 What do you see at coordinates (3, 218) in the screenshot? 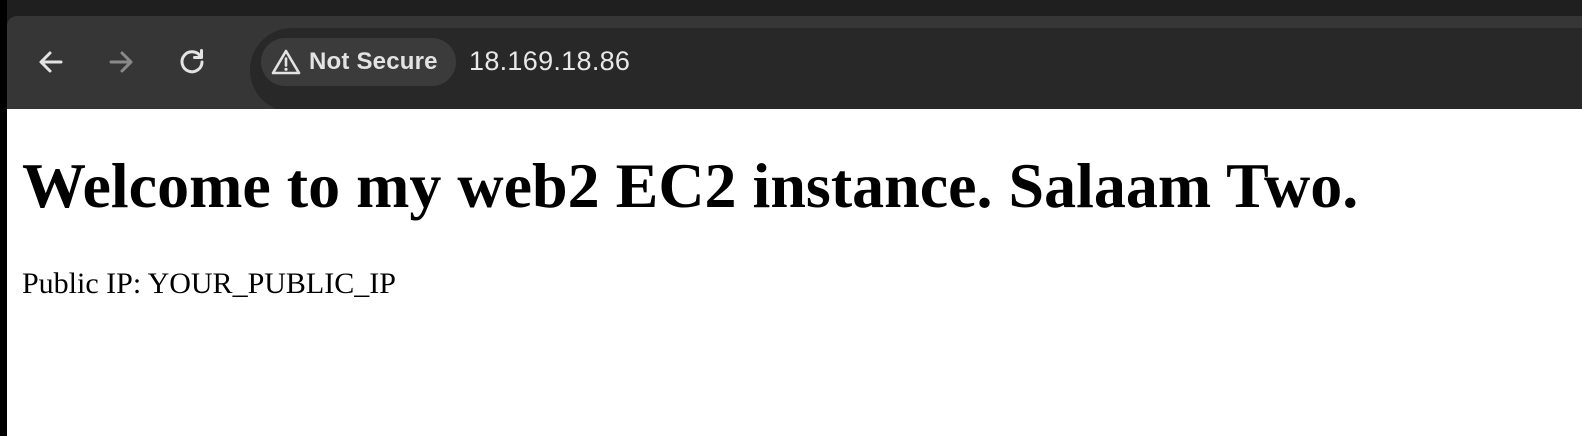
I see `window-left-edge` at bounding box center [3, 218].